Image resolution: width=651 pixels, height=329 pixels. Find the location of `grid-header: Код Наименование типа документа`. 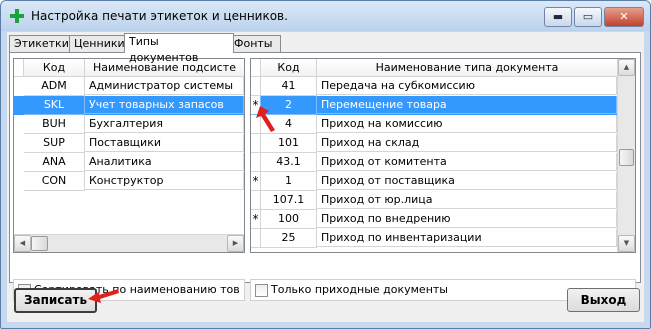

grid-header: Код Наименование типа документа is located at coordinates (434, 68).